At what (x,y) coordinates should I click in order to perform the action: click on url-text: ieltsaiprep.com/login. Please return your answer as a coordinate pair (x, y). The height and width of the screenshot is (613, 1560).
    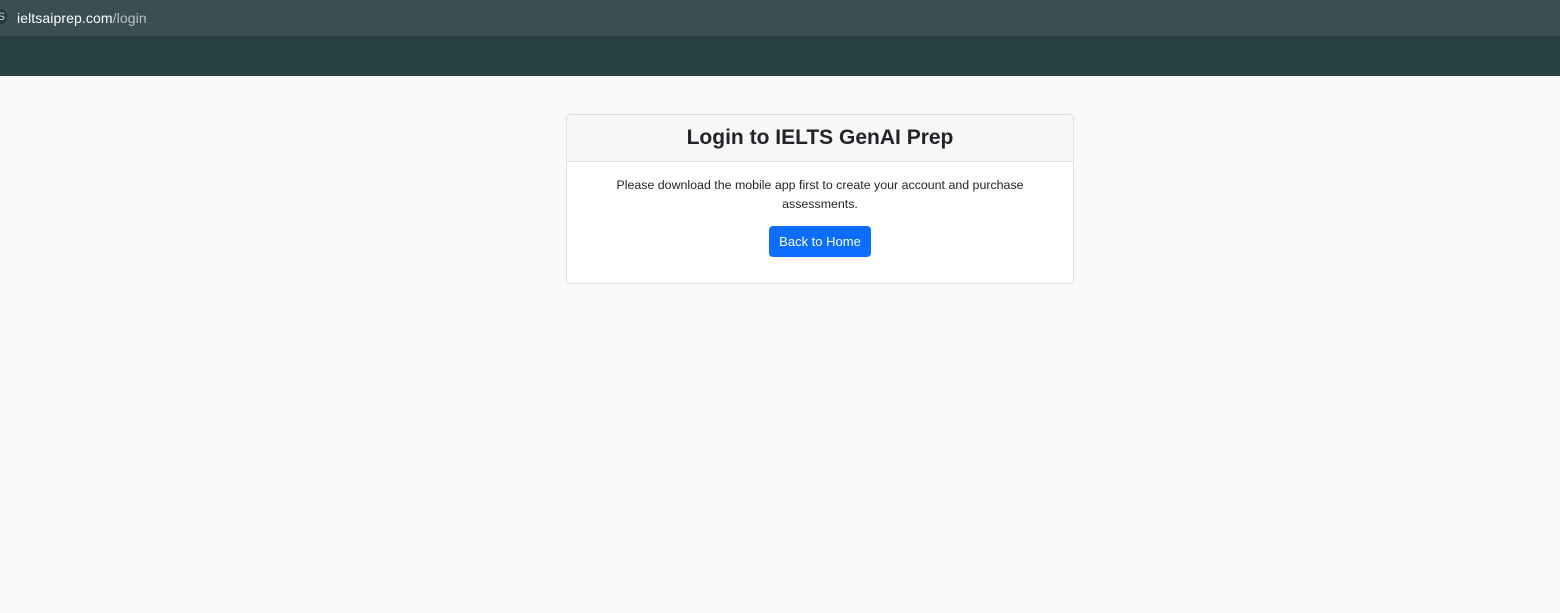
    Looking at the image, I should click on (82, 18).